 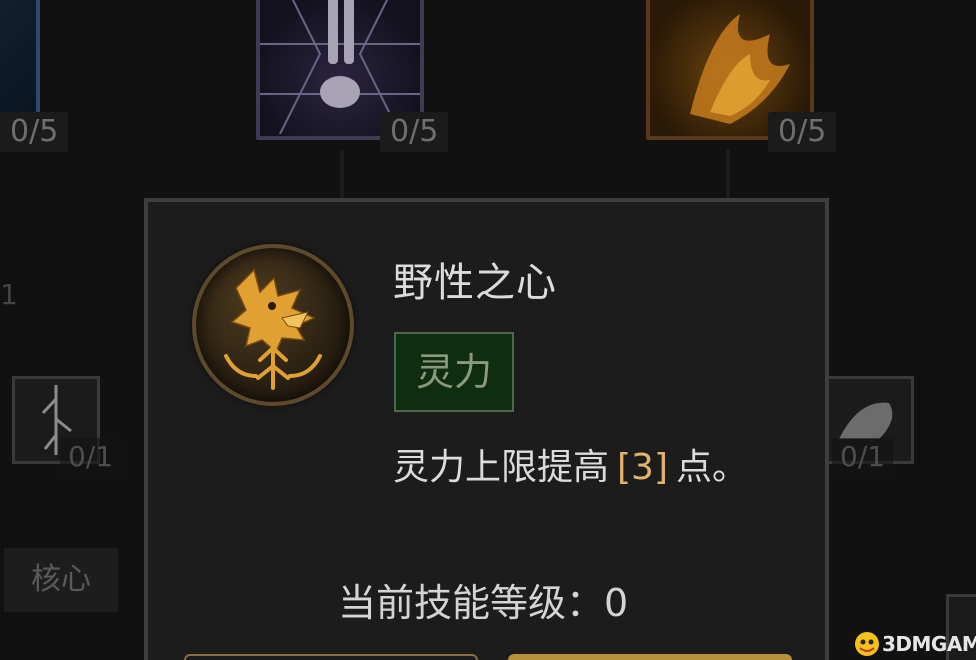 I want to click on description-suffix: 点。, so click(x=712, y=467).